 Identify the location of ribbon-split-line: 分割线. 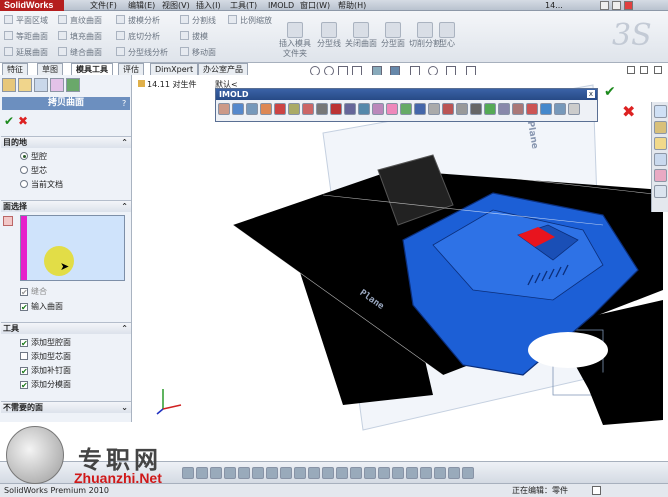
(198, 20).